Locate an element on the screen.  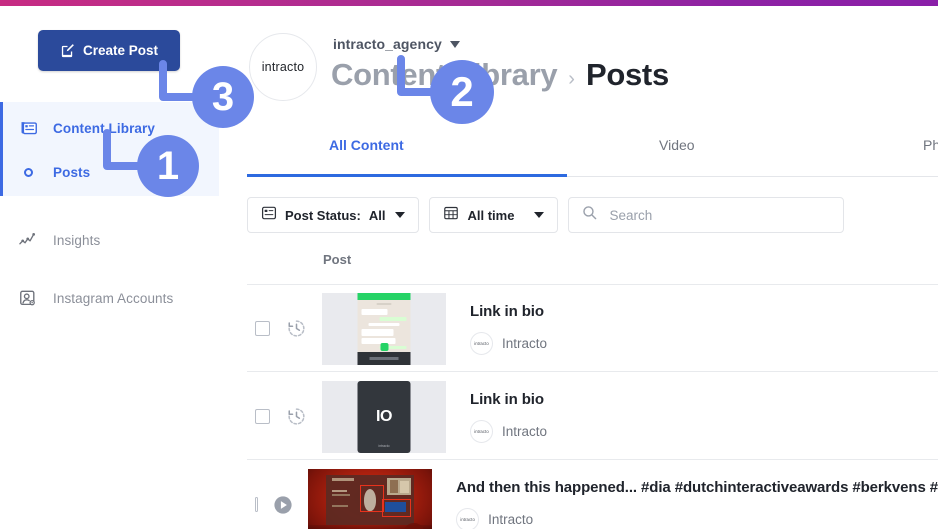
chevron-right-icon: › is located at coordinates (571, 79).